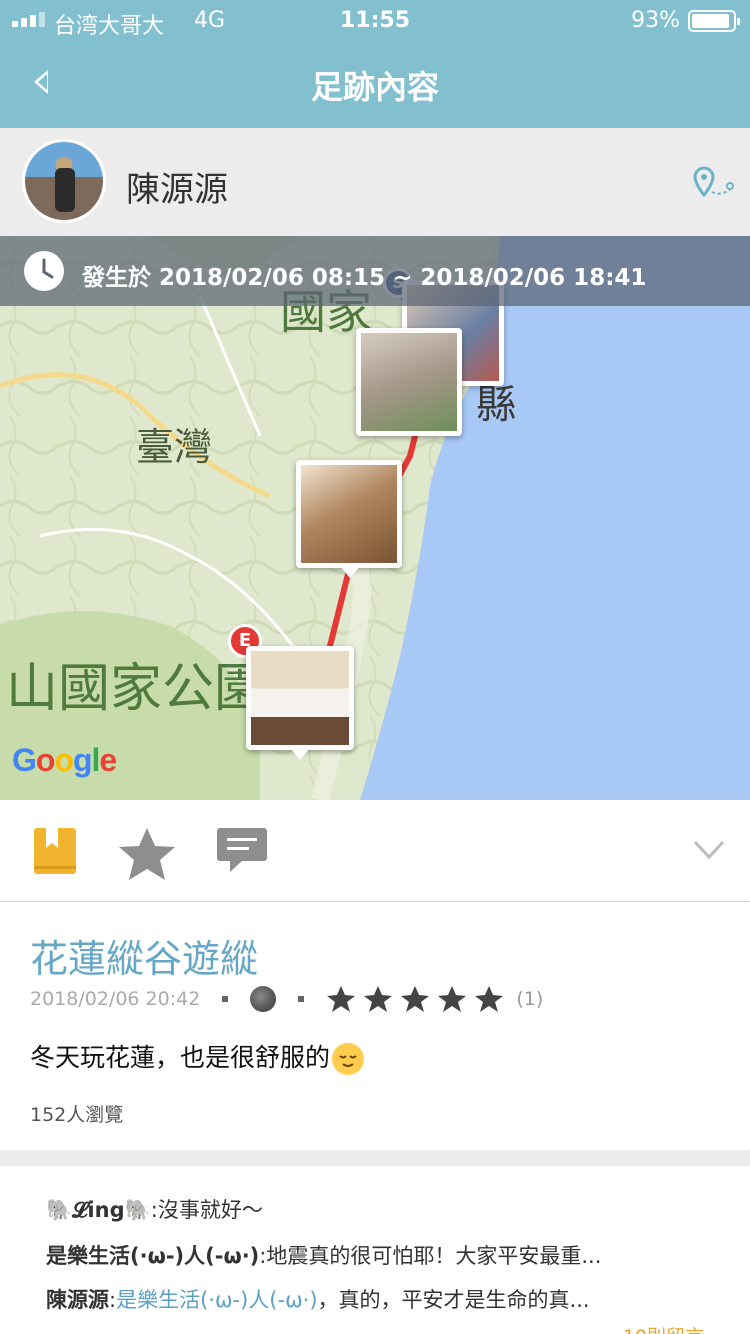  Describe the element at coordinates (216, 1300) in the screenshot. I see `comment-mention: 是樂生活(·ω-)人(-ω·)` at that location.